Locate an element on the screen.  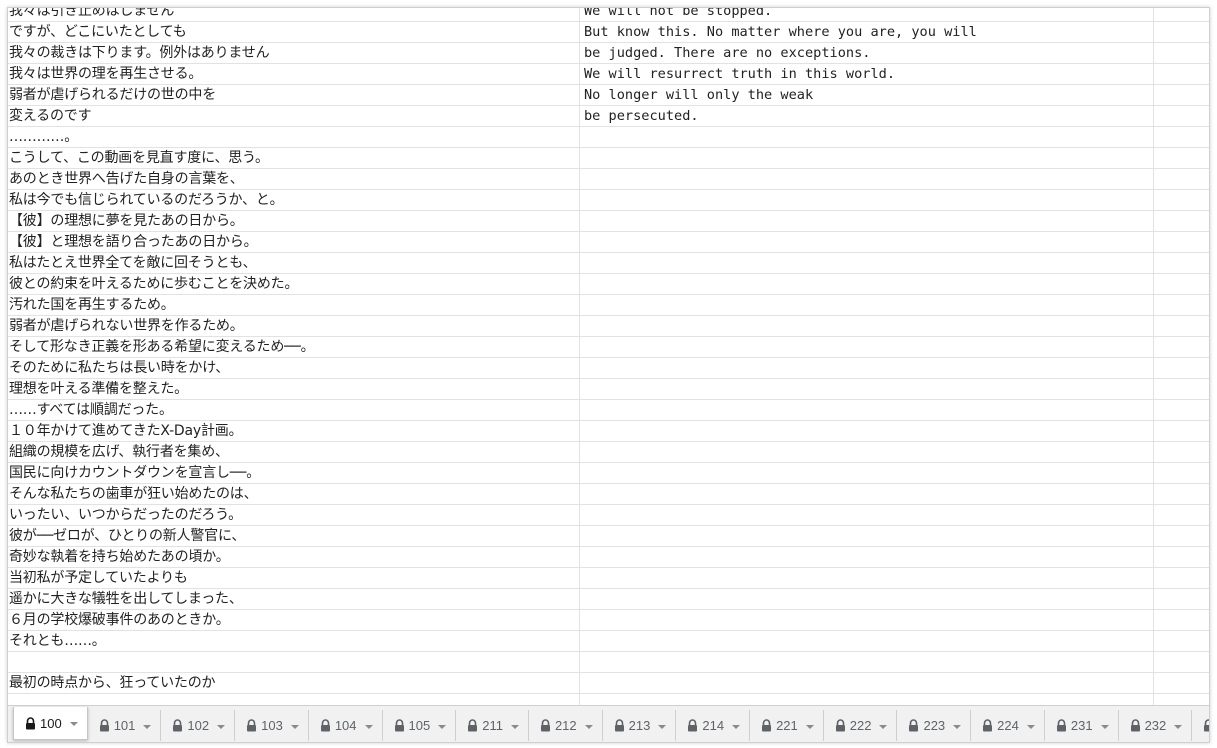
sheet-tab: 104 is located at coordinates (346, 725).